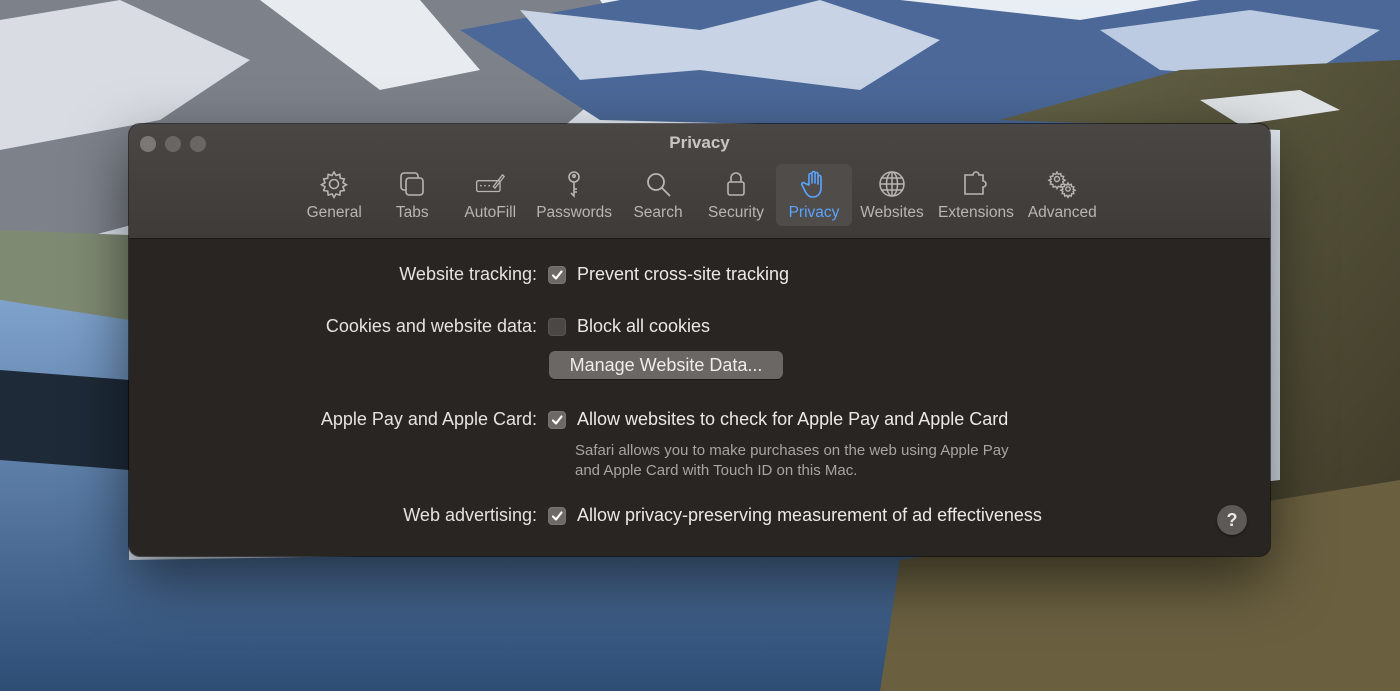 The image size is (1400, 691). I want to click on tab-extensions: Extensions, so click(976, 195).